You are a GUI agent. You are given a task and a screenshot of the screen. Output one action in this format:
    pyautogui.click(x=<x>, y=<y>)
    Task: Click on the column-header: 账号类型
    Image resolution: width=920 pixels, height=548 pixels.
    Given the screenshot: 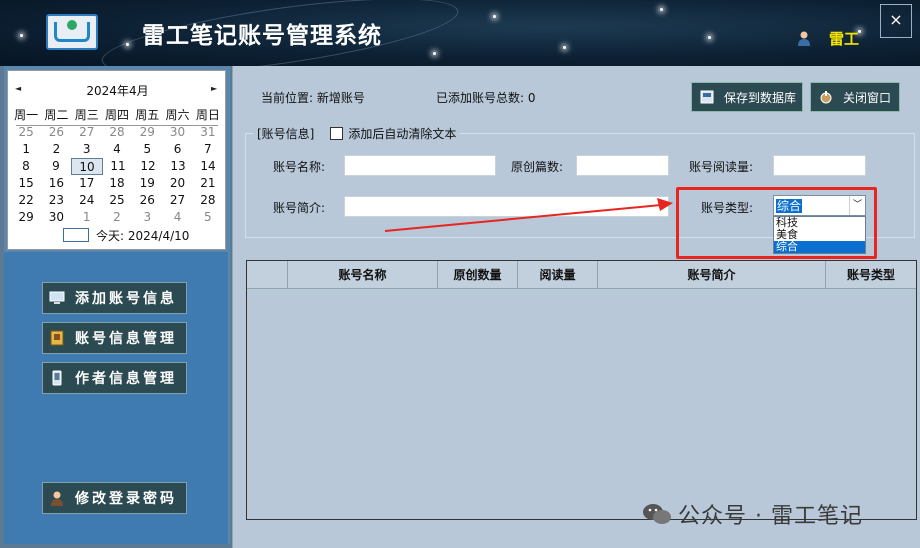 What is the action you would take?
    pyautogui.click(x=870, y=275)
    